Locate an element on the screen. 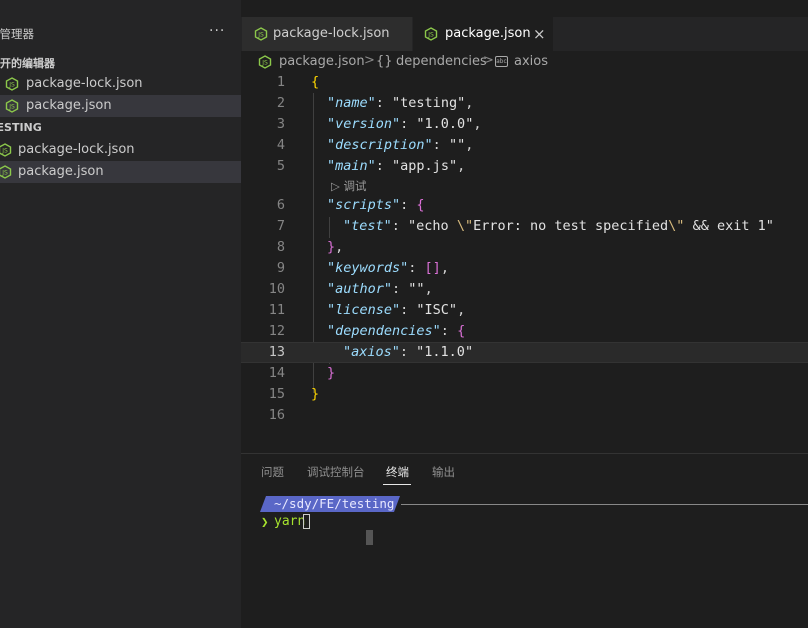 This screenshot has width=808, height=628. open-editor-item-package: JS package.json is located at coordinates (120, 106).